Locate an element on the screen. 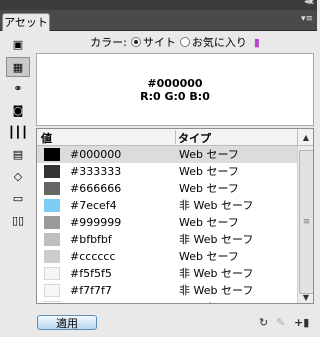 This screenshot has width=320, height=337. scrollbar-thumb: ≡ is located at coordinates (306, 222).